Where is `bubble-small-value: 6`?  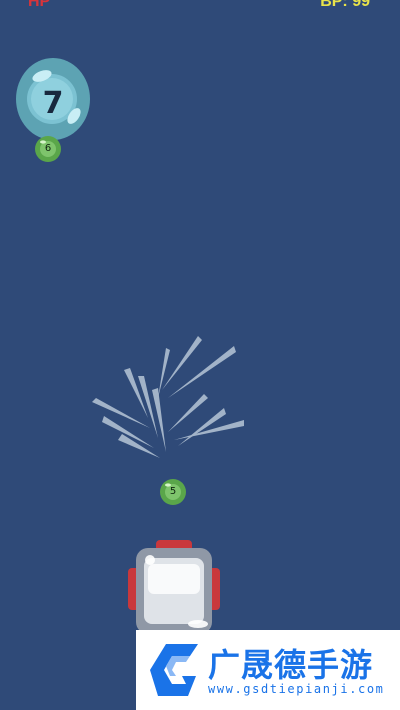 bubble-small-value: 6 is located at coordinates (48, 148).